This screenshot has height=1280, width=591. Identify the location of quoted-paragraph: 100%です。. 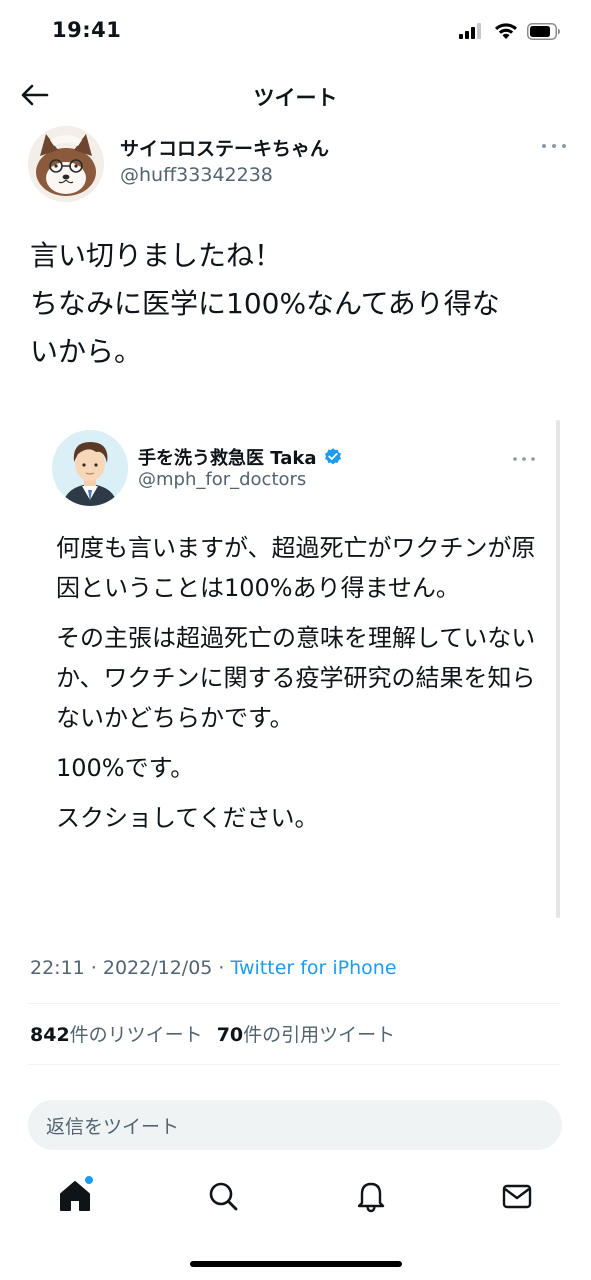
(125, 768).